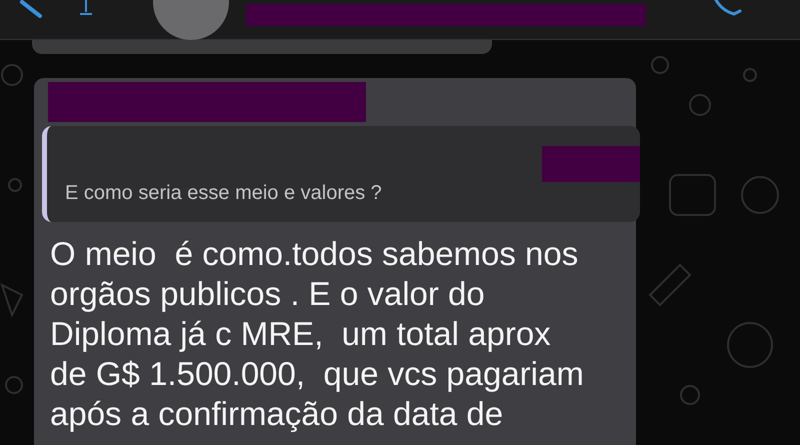 This screenshot has width=800, height=445. What do you see at coordinates (314, 254) in the screenshot?
I see `message-text-line: O meio é como.todos sabemos nos` at bounding box center [314, 254].